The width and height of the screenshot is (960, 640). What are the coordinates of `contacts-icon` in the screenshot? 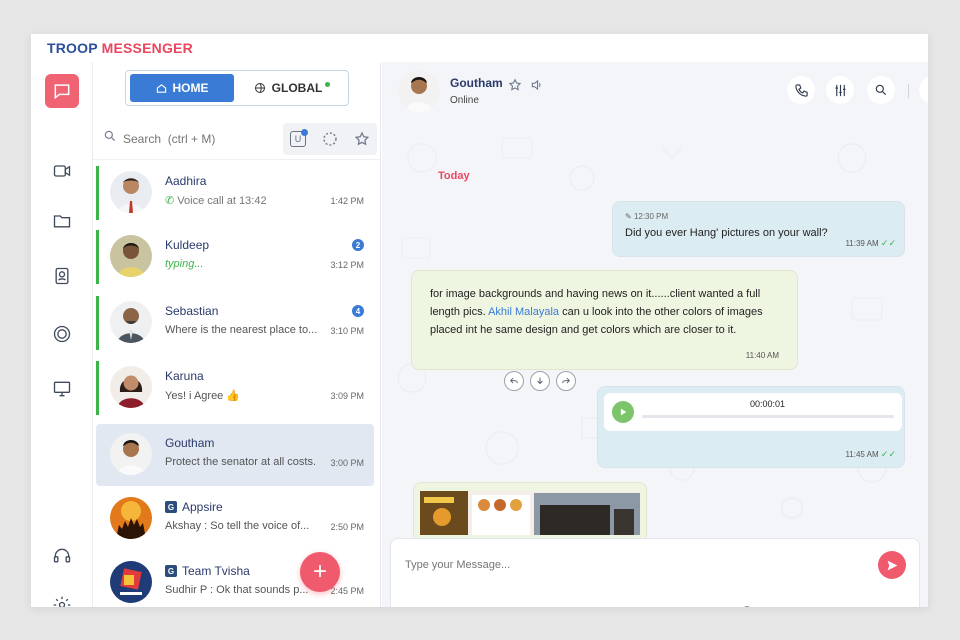 It's located at (62, 276).